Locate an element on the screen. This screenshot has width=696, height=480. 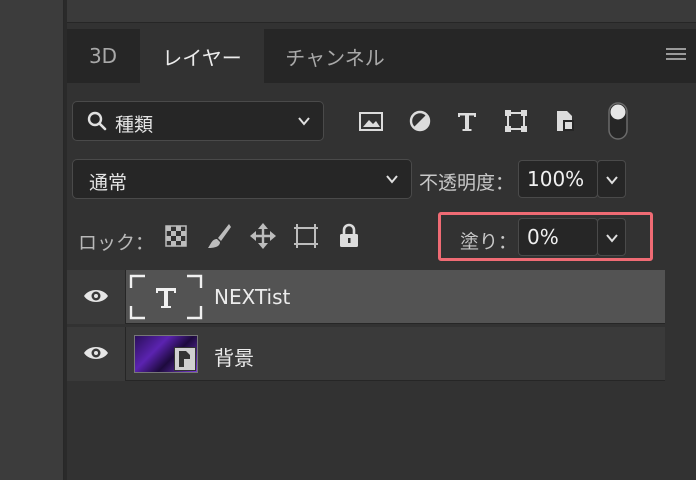
fill-input: 0% is located at coordinates (558, 237).